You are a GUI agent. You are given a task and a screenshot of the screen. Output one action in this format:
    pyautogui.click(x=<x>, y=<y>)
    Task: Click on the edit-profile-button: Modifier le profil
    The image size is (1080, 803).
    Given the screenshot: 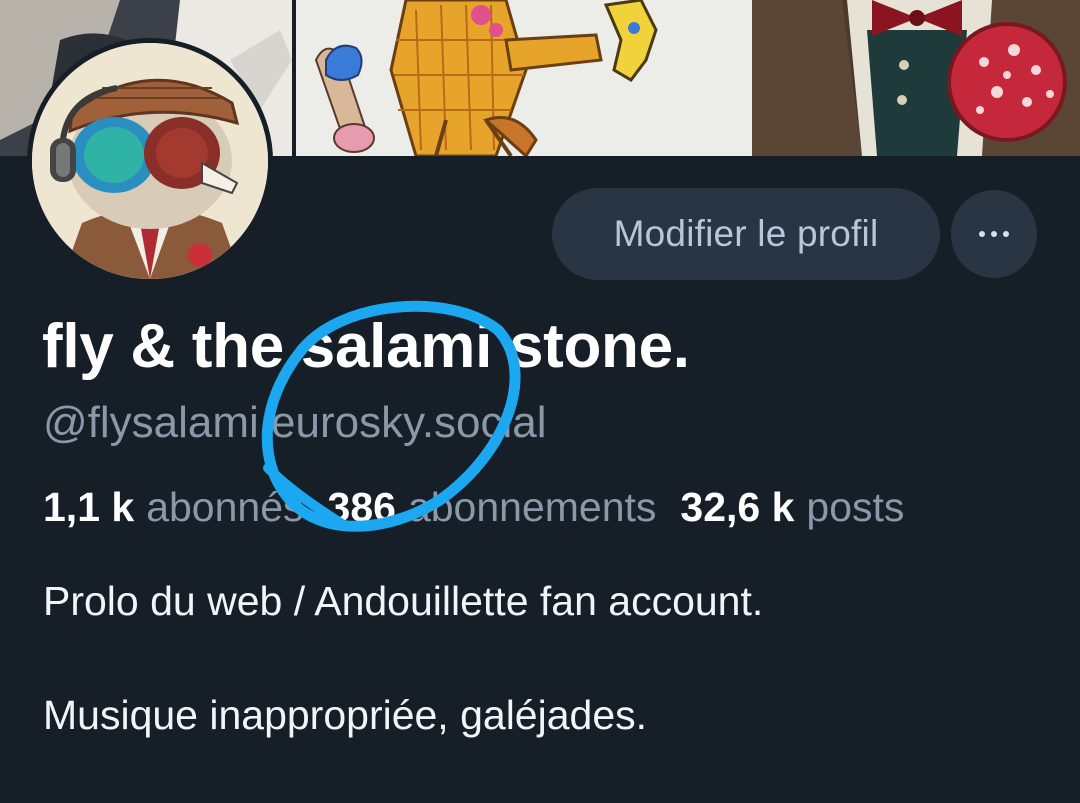 What is the action you would take?
    pyautogui.click(x=746, y=234)
    